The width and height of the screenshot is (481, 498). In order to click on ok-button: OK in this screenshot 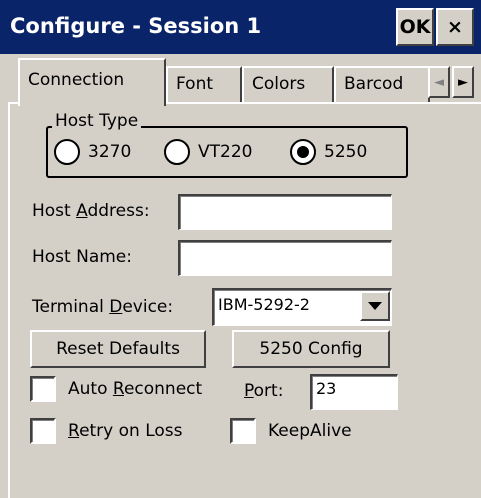, I will do `click(415, 27)`.